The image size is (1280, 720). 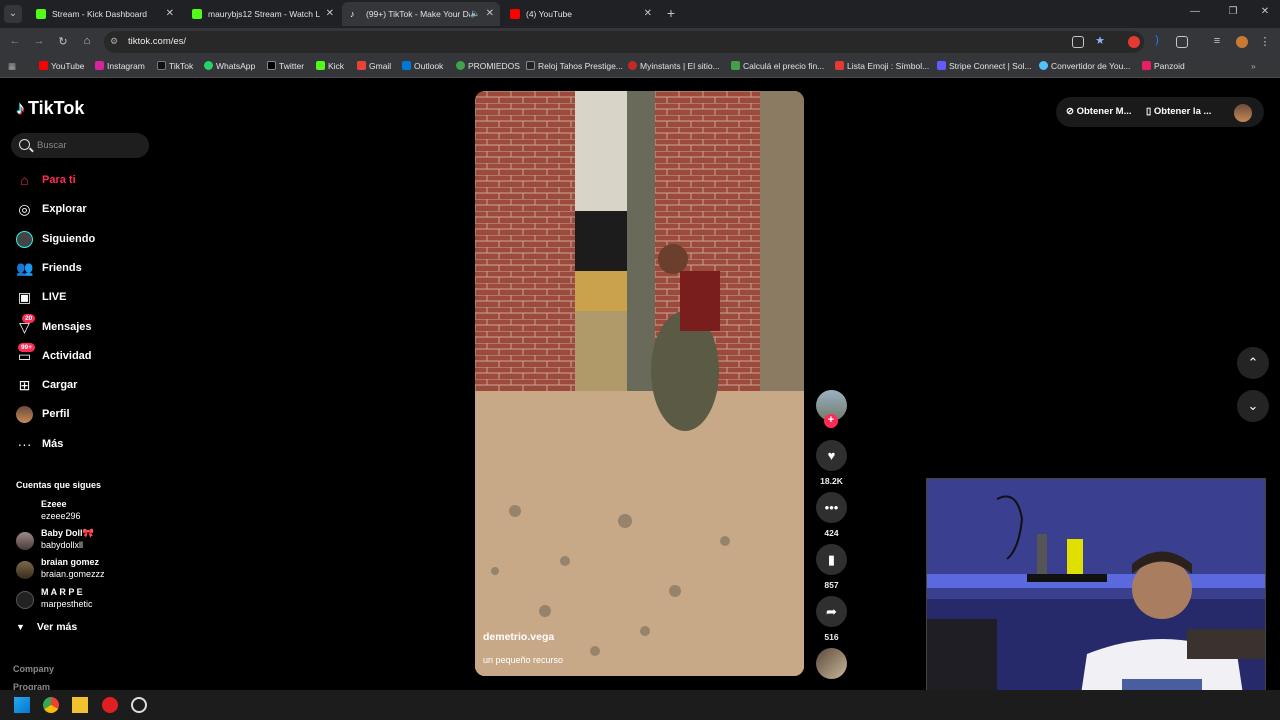 What do you see at coordinates (418, 14) in the screenshot?
I see `tab-title: (99+) TikTok - Make Your Day` at bounding box center [418, 14].